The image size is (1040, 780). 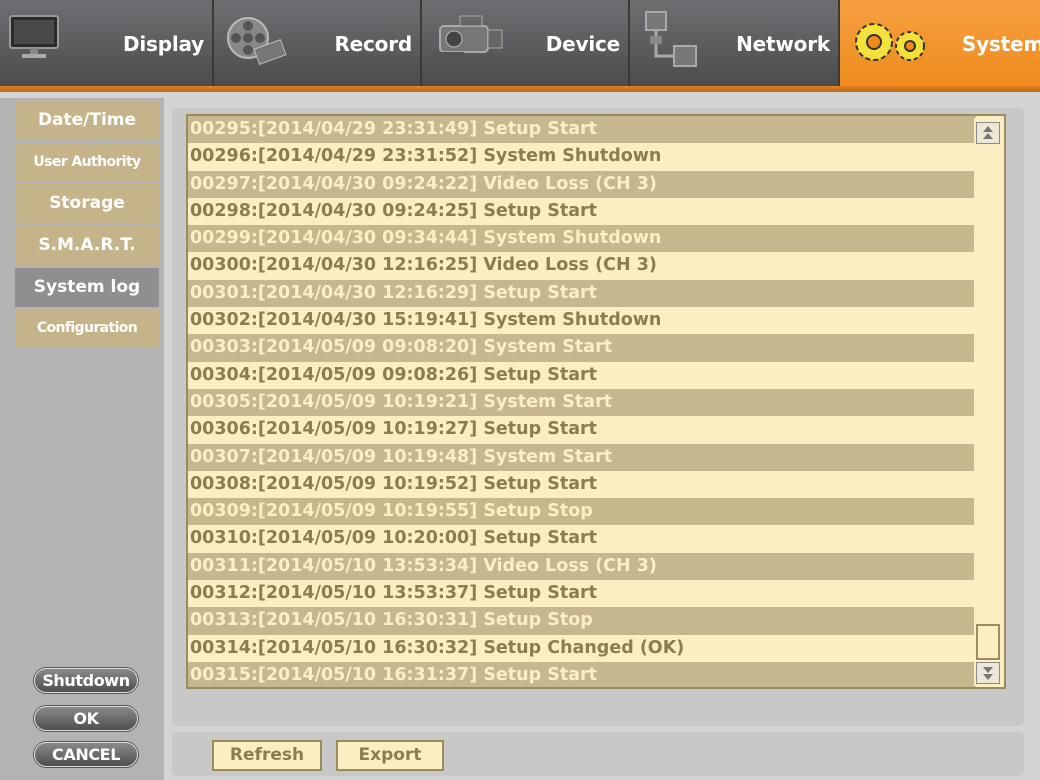 I want to click on tab-device-label: Device, so click(x=582, y=44).